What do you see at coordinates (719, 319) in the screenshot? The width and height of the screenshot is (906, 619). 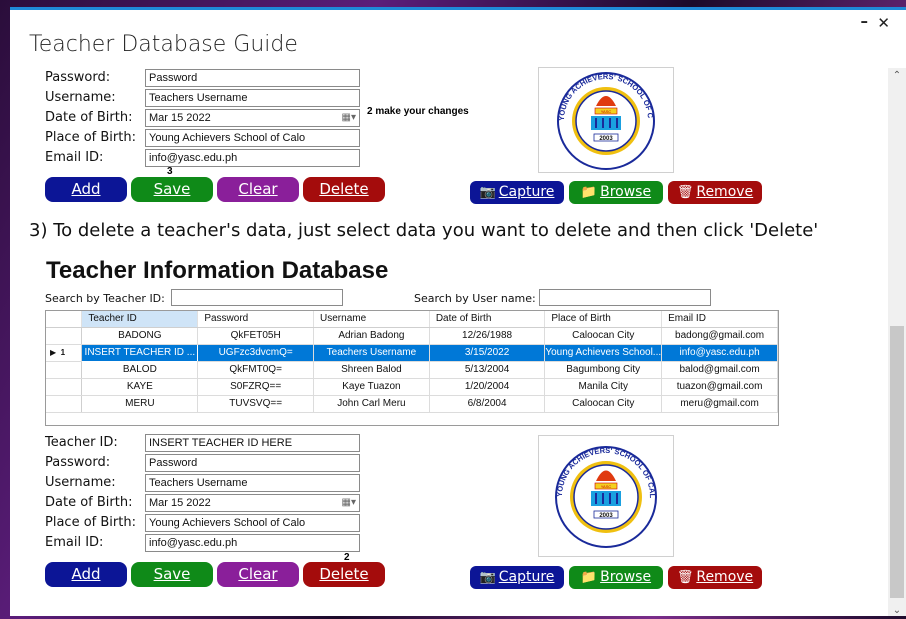 I see `column-header-email: Email ID` at bounding box center [719, 319].